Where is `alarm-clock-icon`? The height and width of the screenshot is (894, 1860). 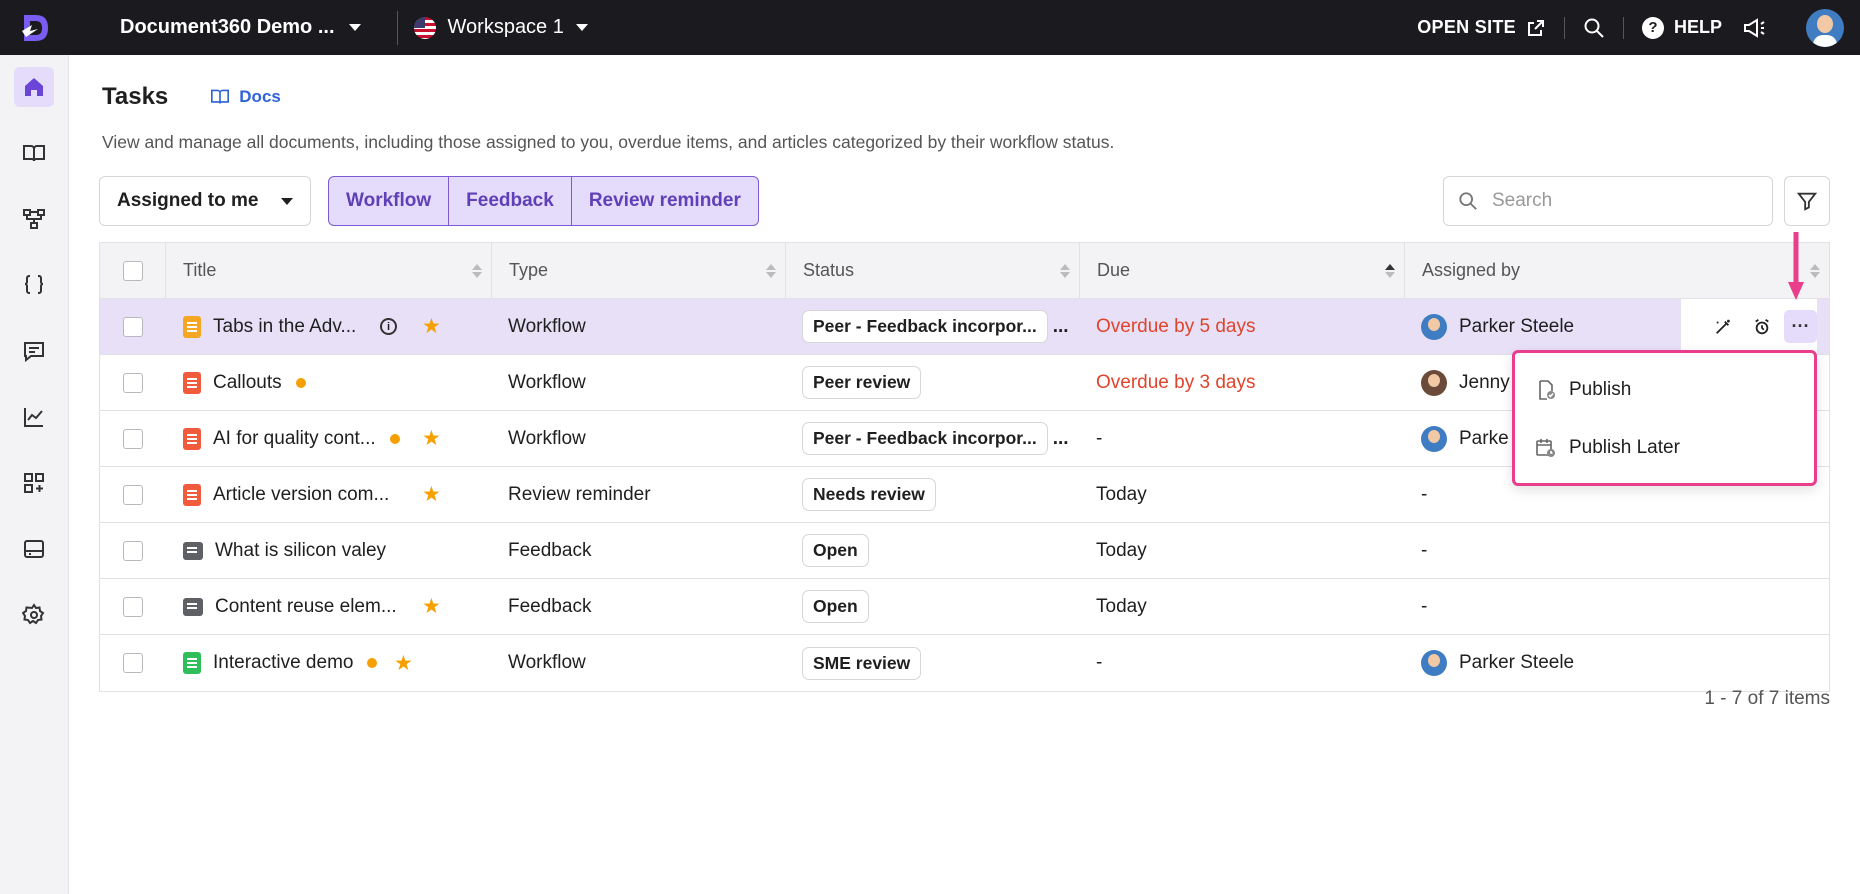
alarm-clock-icon is located at coordinates (1761, 326).